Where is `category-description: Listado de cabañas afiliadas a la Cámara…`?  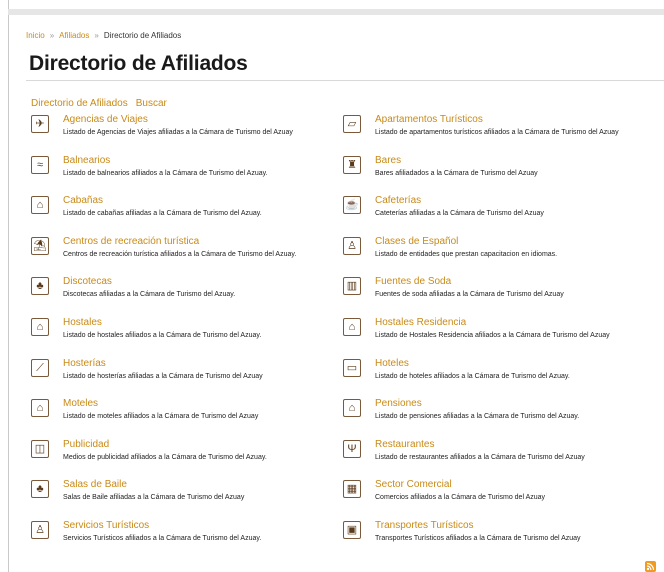
category-description: Listado de cabañas afiliadas a la Cámara… is located at coordinates (162, 213).